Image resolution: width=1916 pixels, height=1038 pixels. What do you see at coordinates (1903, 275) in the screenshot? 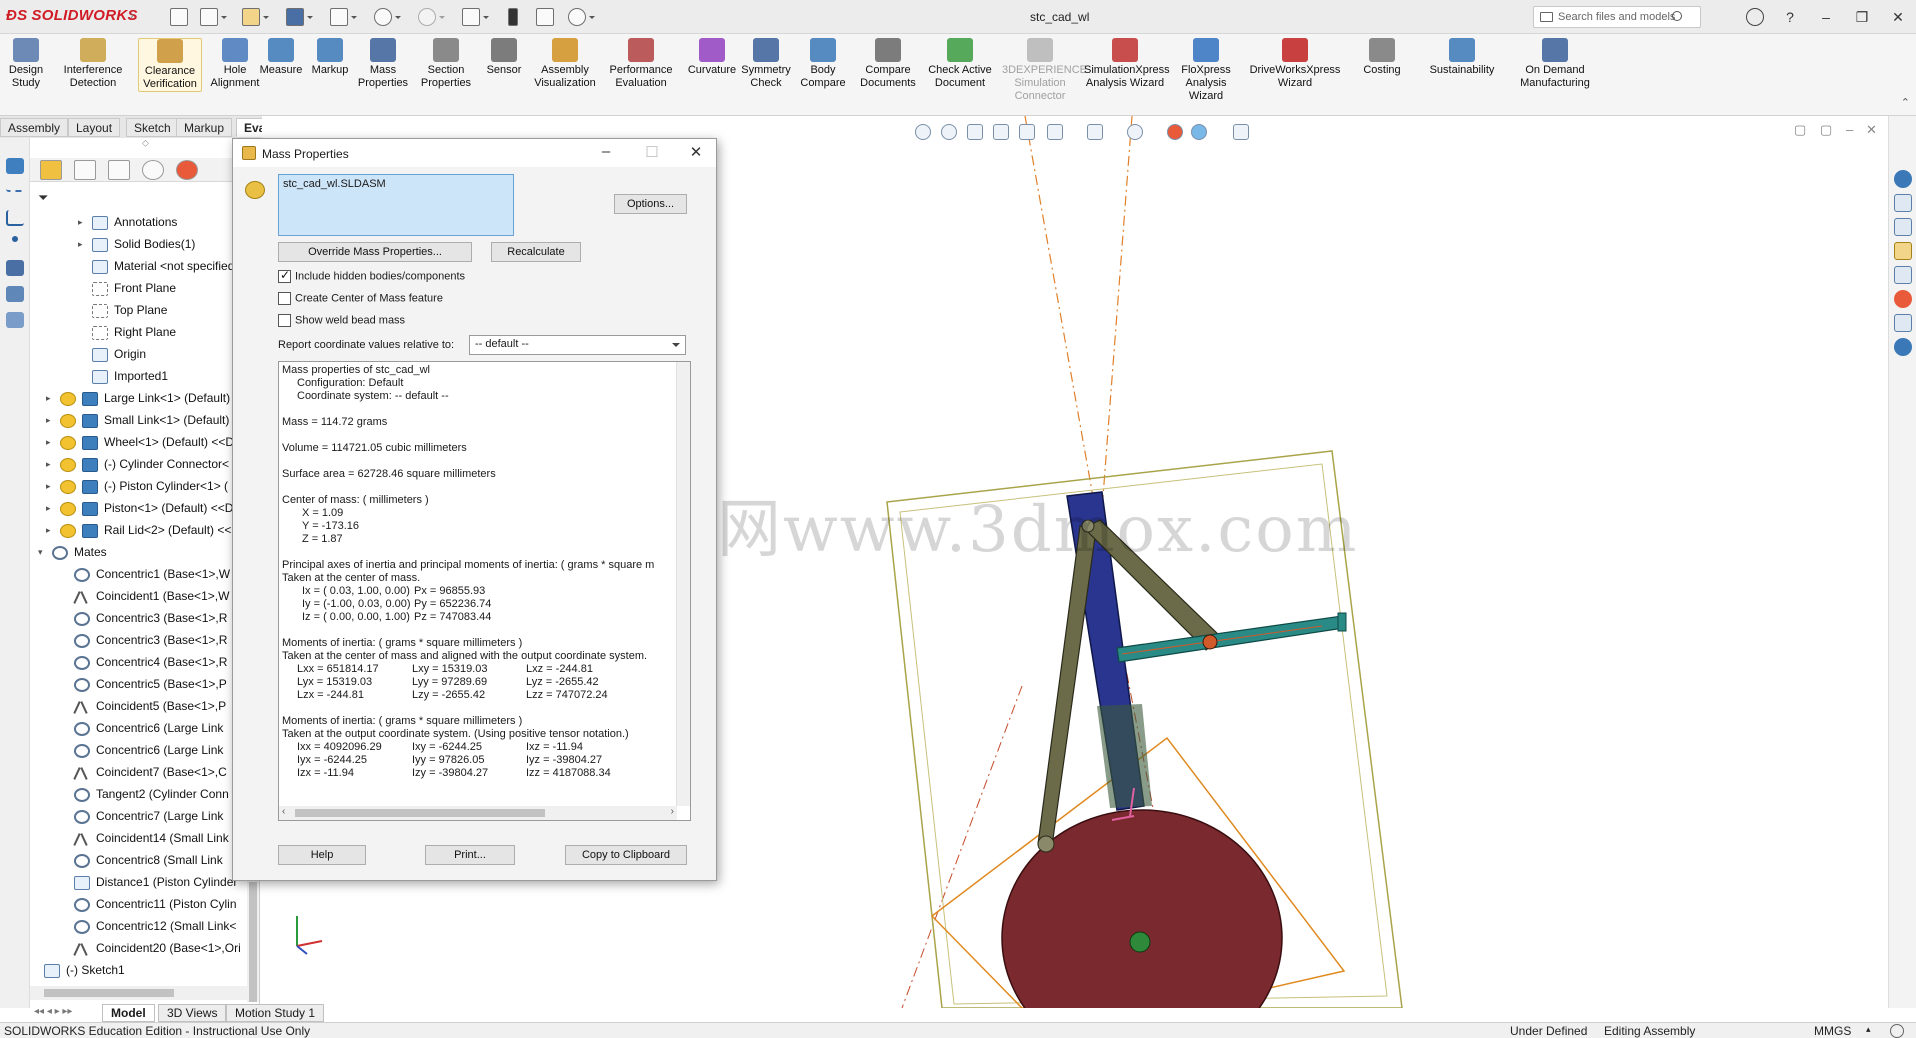
I see `view-palette-icon` at bounding box center [1903, 275].